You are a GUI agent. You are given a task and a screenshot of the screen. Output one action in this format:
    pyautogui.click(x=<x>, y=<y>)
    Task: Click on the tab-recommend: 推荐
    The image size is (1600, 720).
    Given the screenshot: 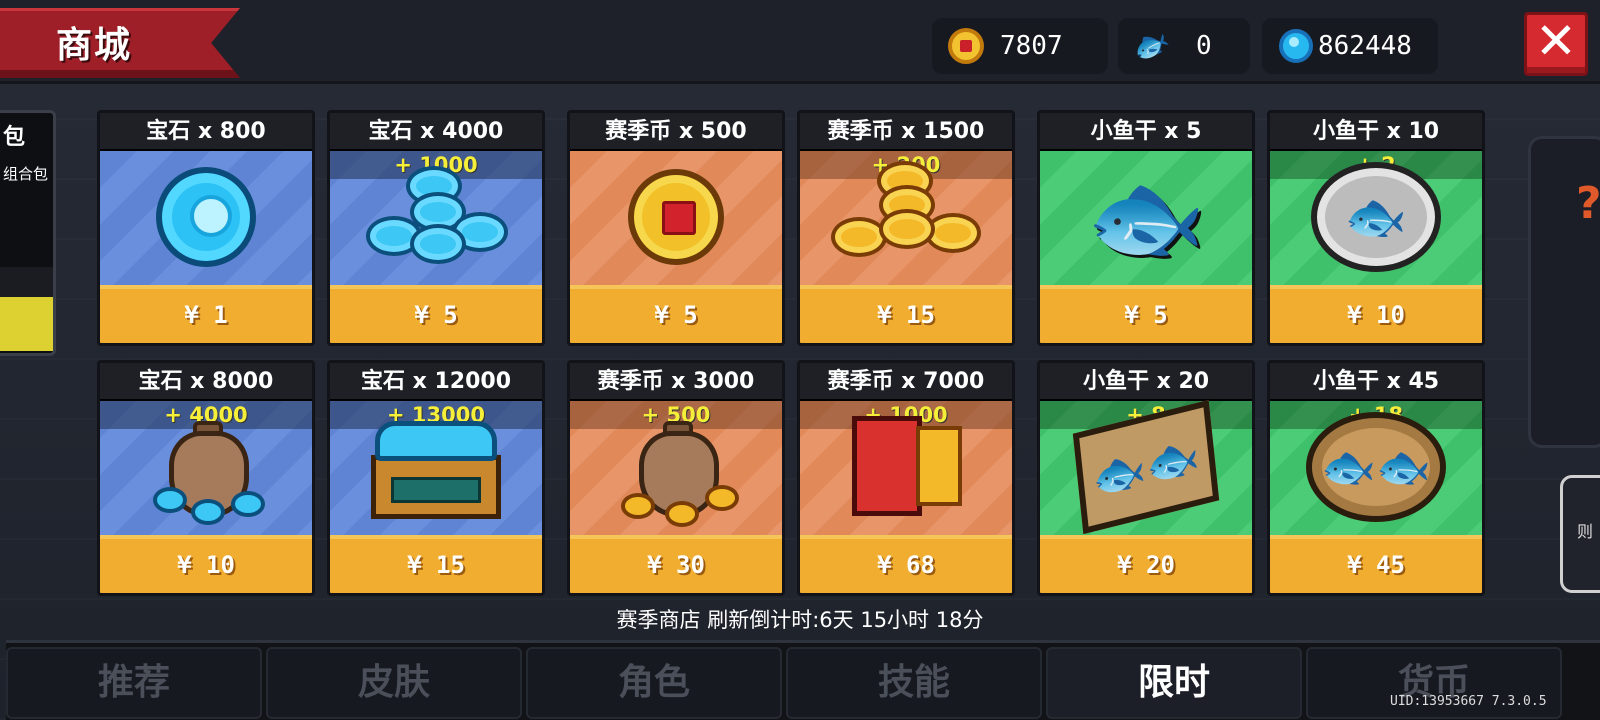 What is the action you would take?
    pyautogui.click(x=134, y=683)
    